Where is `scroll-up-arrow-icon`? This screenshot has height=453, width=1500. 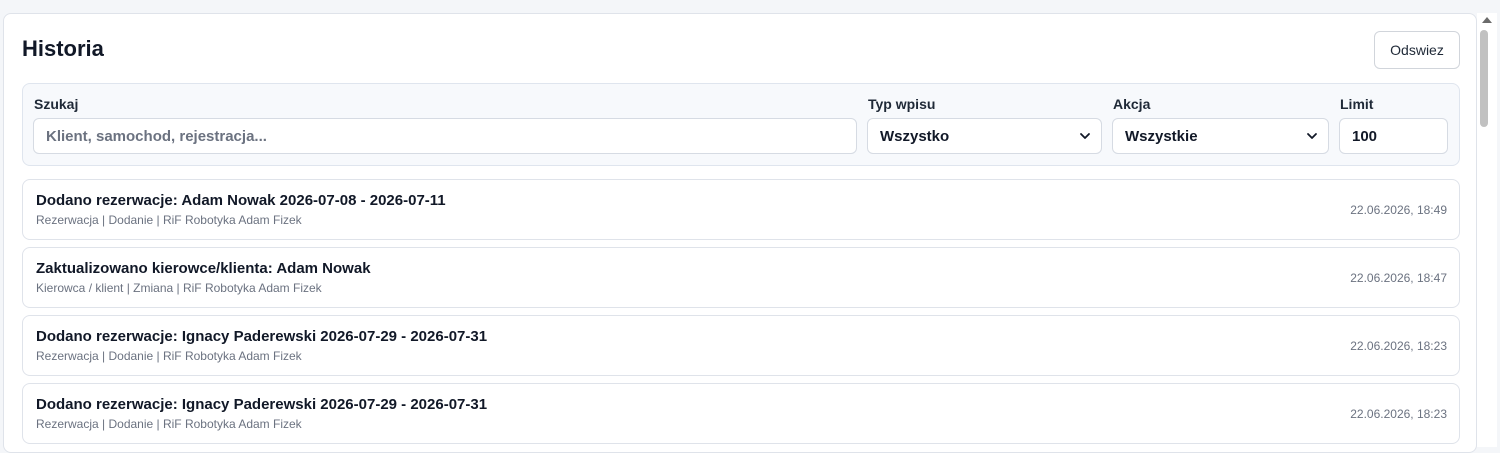 scroll-up-arrow-icon is located at coordinates (1487, 20).